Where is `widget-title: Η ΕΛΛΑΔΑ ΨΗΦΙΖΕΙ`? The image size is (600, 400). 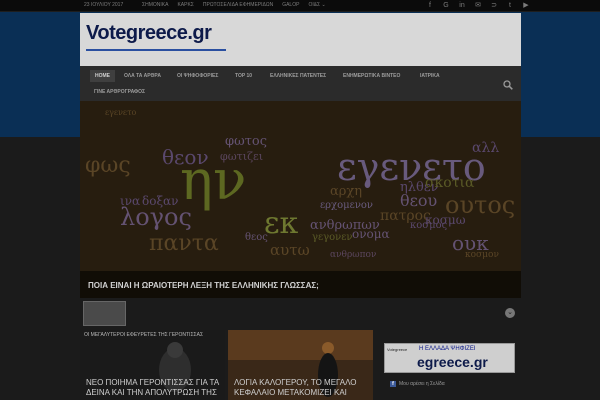 widget-title: Η ΕΛΛΑΔΑ ΨΗΦΙΖΕΙ is located at coordinates (447, 349).